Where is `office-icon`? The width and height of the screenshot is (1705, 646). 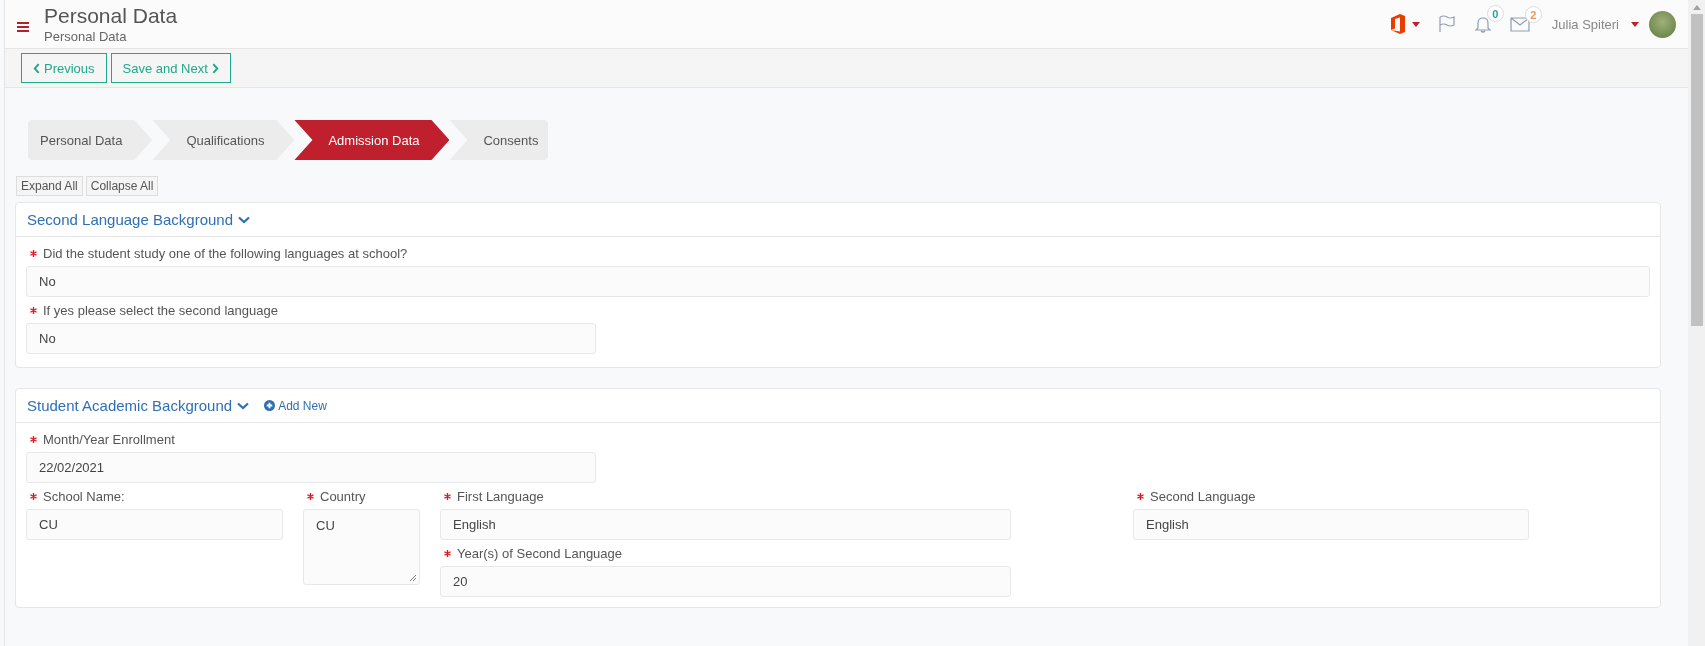 office-icon is located at coordinates (1397, 24).